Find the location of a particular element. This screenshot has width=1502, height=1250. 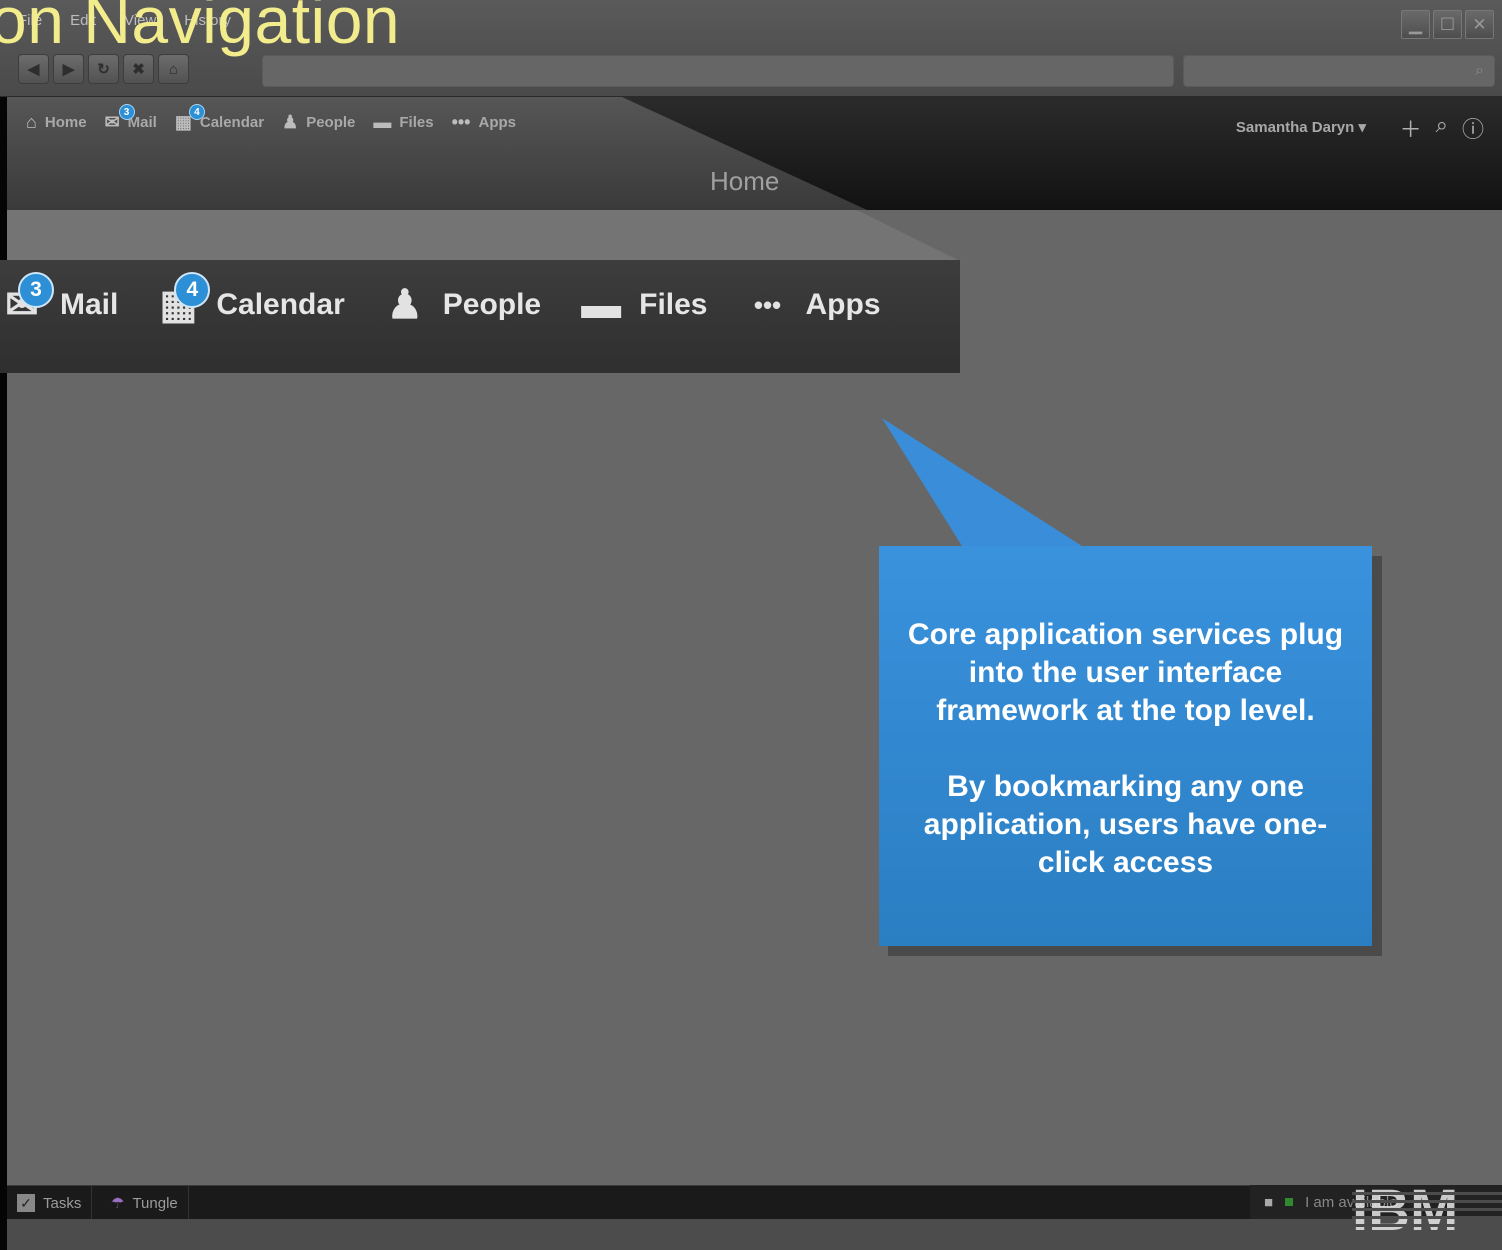

user-name: Samantha Daryn is located at coordinates (1295, 127).